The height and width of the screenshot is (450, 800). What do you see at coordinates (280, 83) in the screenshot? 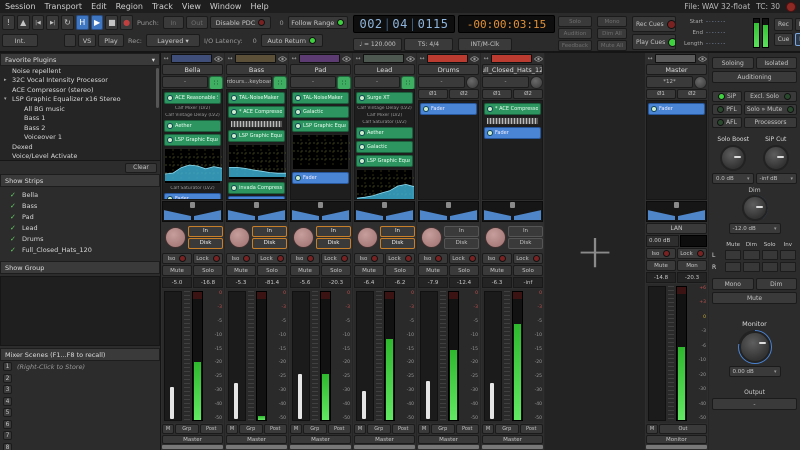
I see `instrument-midi-icon: ∷` at bounding box center [280, 83].